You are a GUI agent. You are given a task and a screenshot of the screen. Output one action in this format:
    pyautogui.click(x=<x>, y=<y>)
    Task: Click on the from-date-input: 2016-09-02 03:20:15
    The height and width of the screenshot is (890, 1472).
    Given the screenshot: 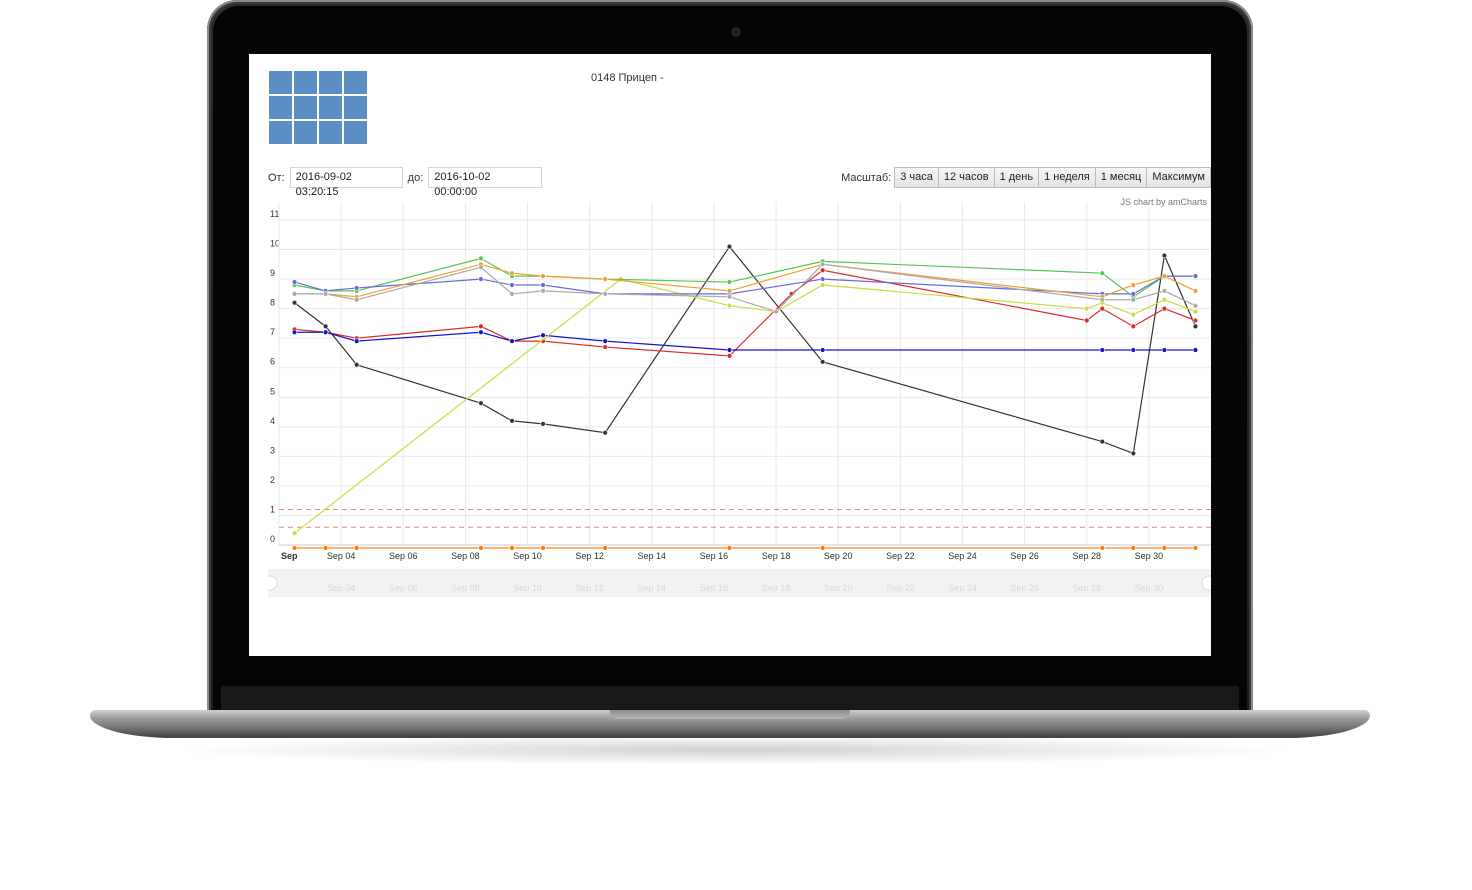 What is the action you would take?
    pyautogui.click(x=346, y=182)
    